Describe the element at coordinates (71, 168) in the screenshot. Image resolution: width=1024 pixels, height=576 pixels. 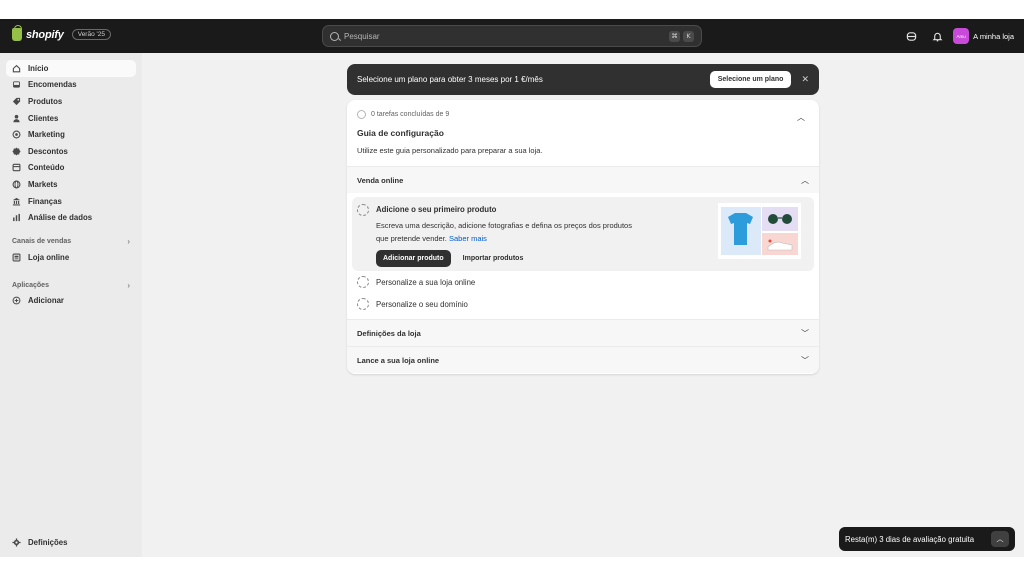
I see `sidebar-item-content: Conteúdo` at that location.